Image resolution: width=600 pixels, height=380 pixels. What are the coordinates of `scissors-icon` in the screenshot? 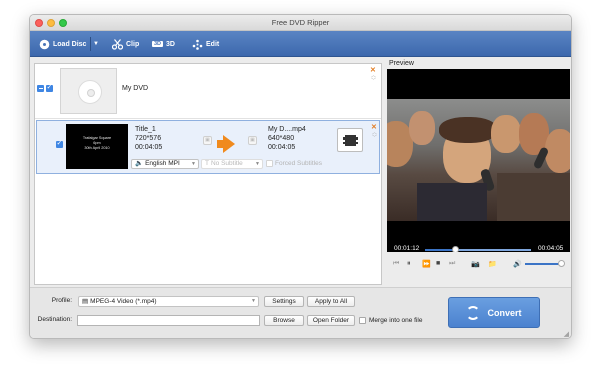 It's located at (117, 44).